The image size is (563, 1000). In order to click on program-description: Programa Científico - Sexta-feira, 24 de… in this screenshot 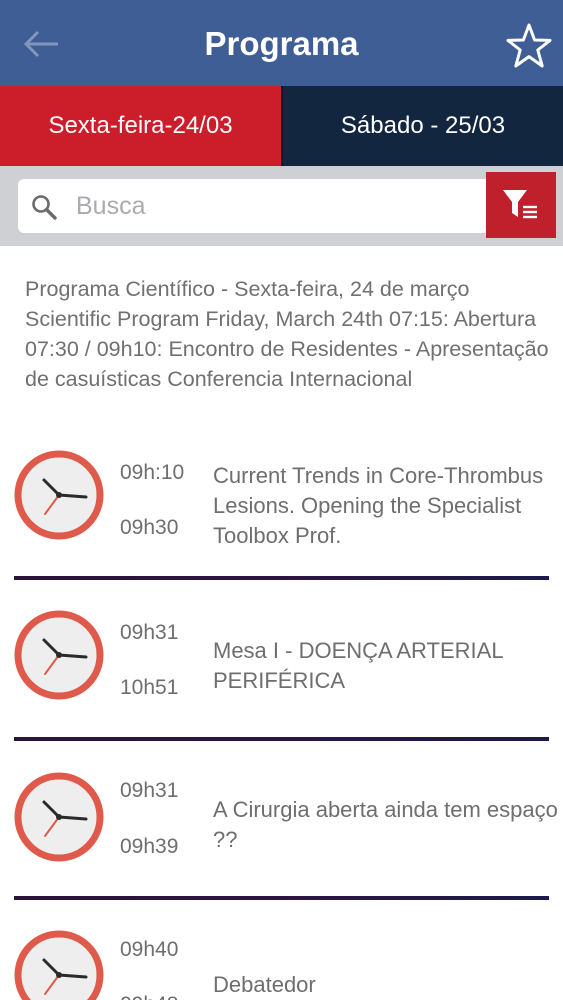, I will do `click(287, 334)`.